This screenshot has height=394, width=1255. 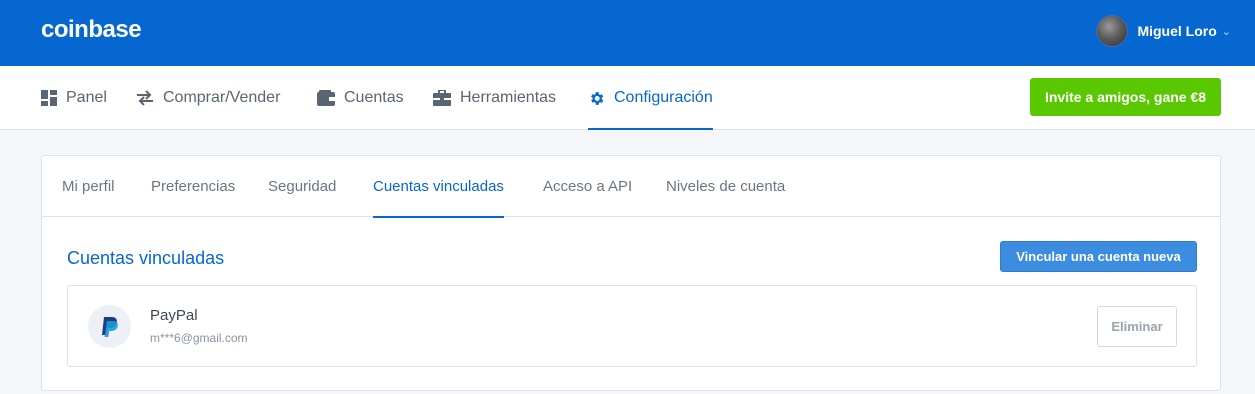 I want to click on tab-cuentas-vinculadas: Cuentas vinculadas, so click(x=438, y=187).